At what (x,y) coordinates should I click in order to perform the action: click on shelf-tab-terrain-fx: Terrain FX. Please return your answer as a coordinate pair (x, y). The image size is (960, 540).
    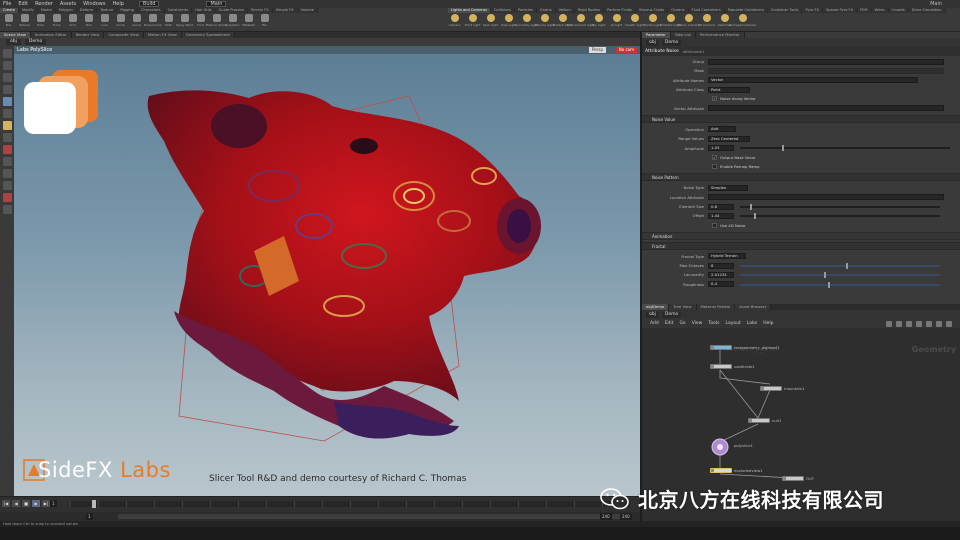
    Looking at the image, I should click on (260, 10).